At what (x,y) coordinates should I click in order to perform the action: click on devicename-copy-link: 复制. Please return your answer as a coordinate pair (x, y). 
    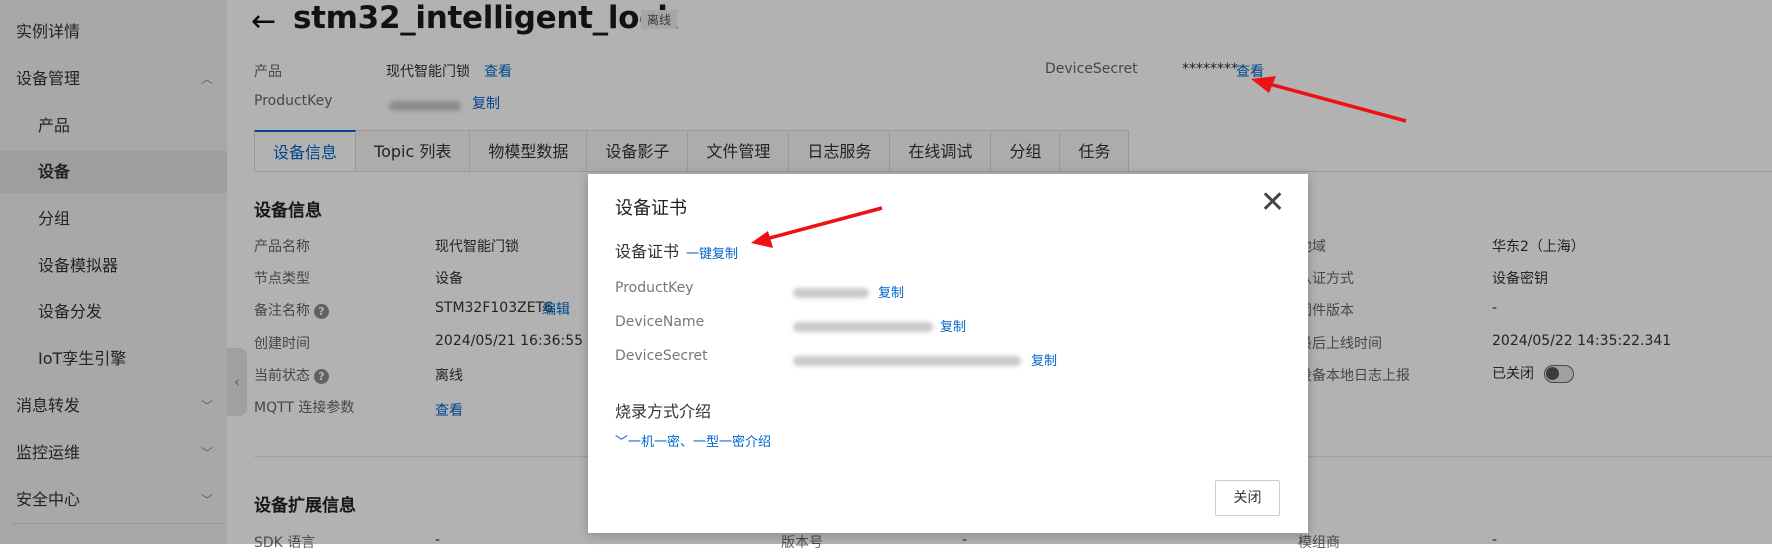
    Looking at the image, I should click on (953, 325).